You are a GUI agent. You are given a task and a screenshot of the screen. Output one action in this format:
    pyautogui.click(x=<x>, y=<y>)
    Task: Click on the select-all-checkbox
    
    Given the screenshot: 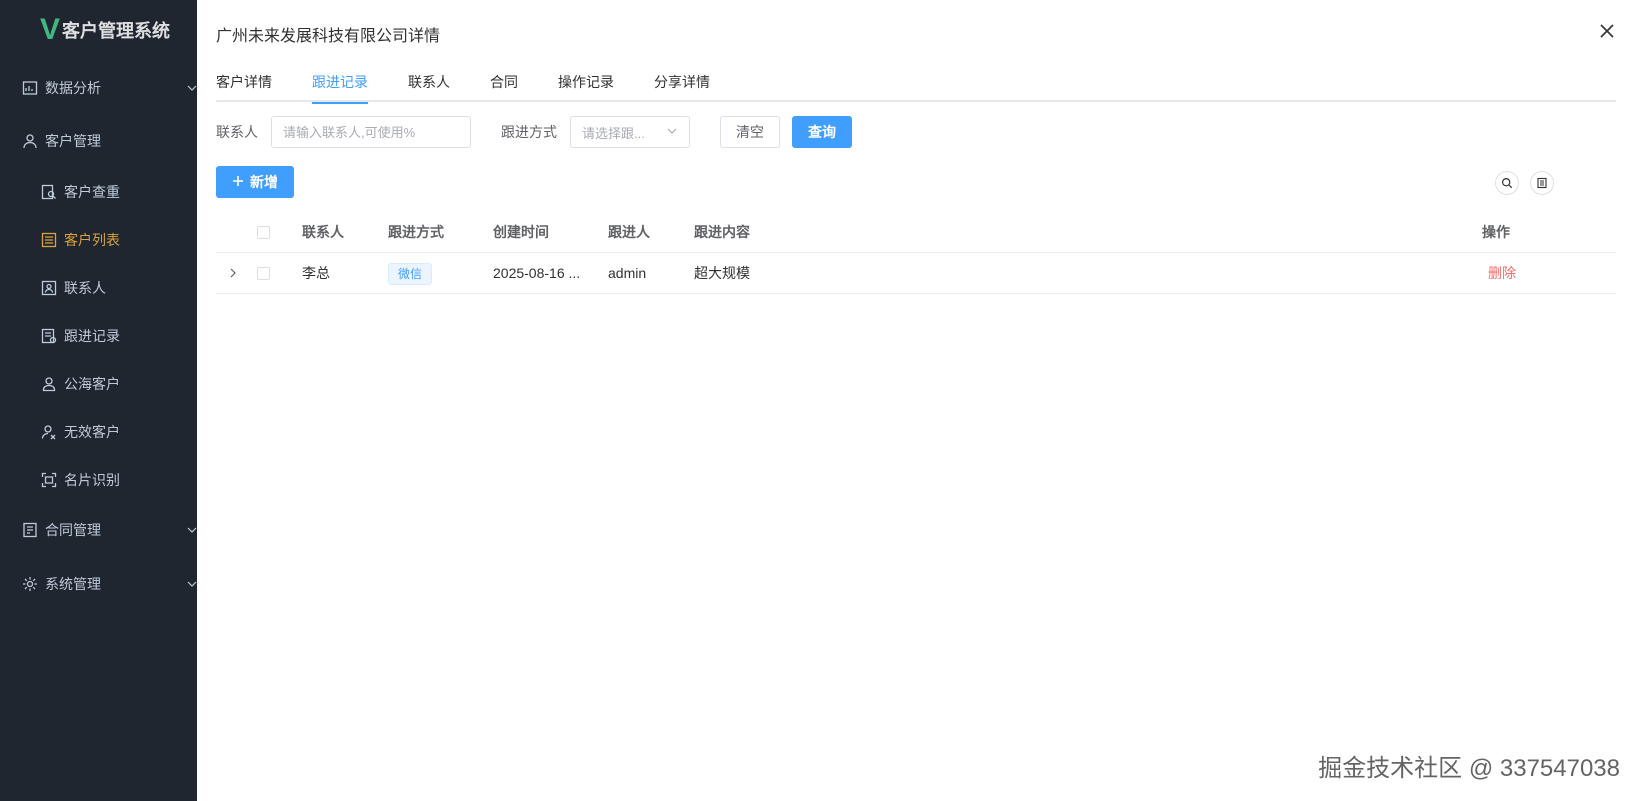 What is the action you would take?
    pyautogui.click(x=263, y=232)
    